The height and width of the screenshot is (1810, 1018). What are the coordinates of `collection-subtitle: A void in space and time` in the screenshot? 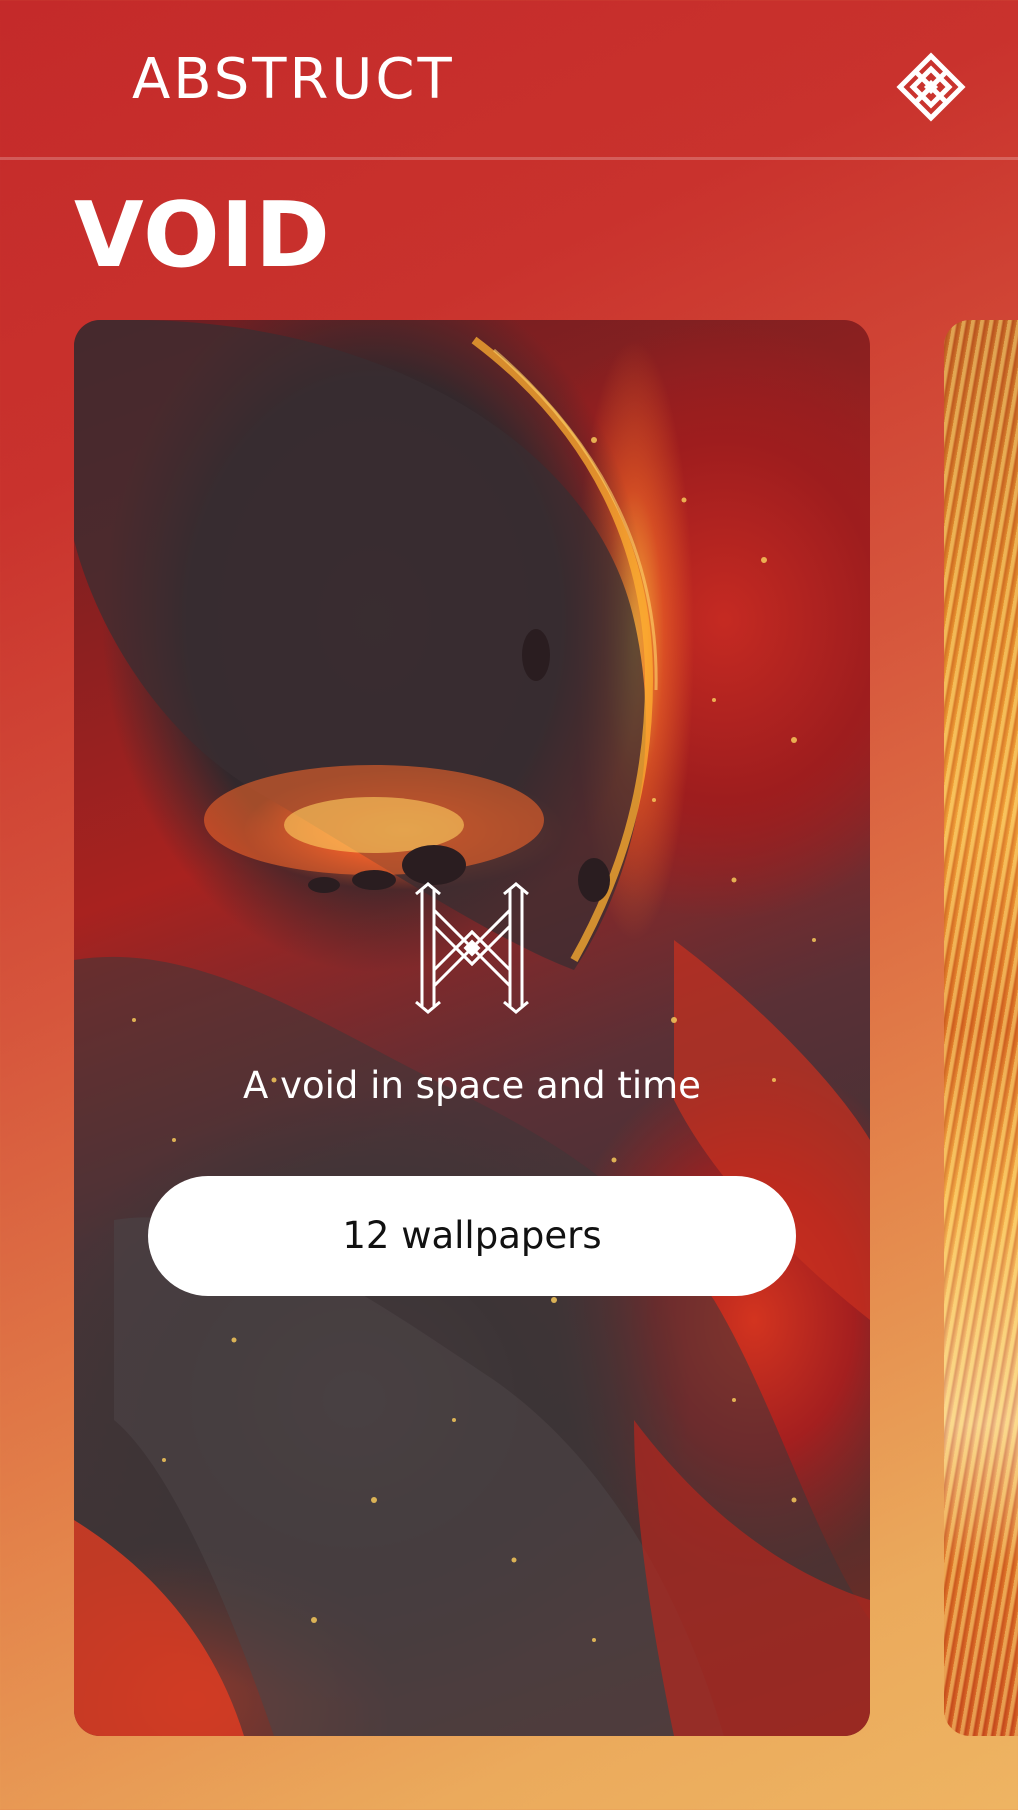 It's located at (472, 1085).